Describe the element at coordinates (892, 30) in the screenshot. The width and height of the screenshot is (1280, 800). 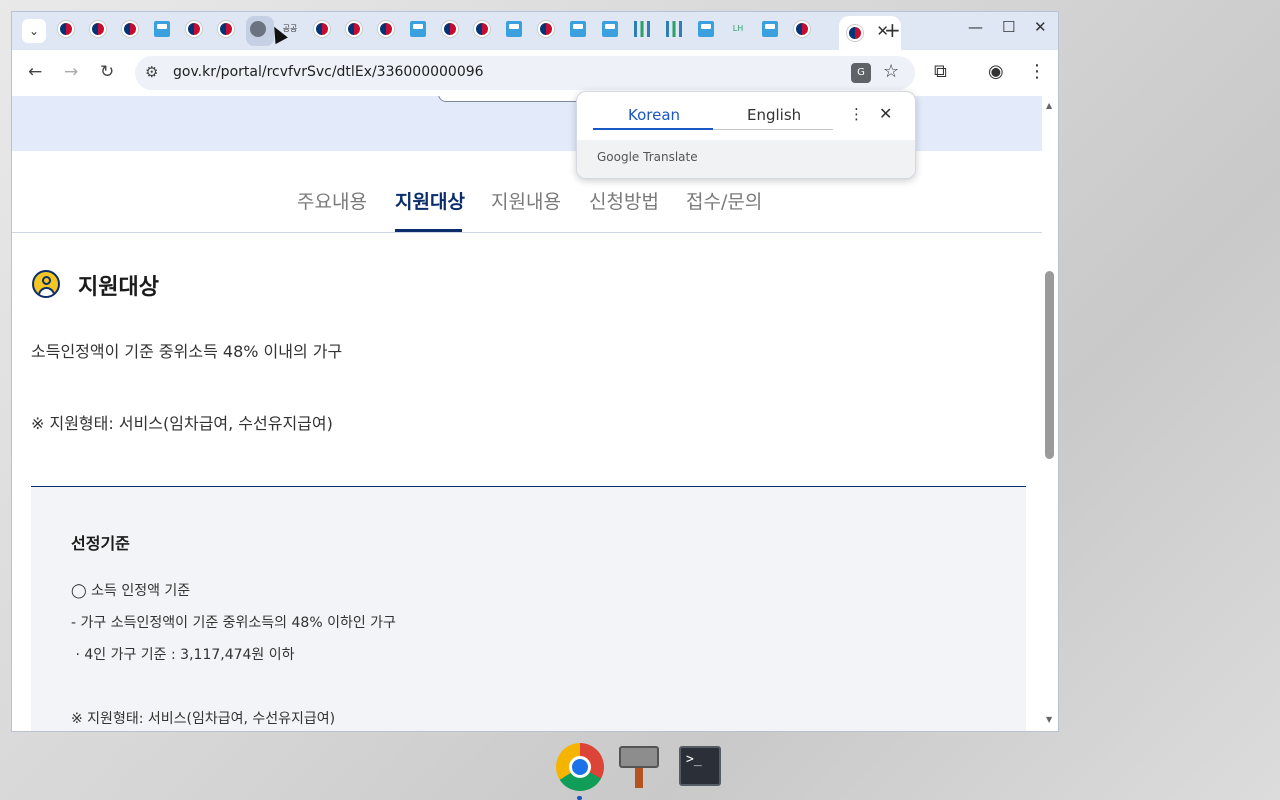
I see `new-tab-button: +` at that location.